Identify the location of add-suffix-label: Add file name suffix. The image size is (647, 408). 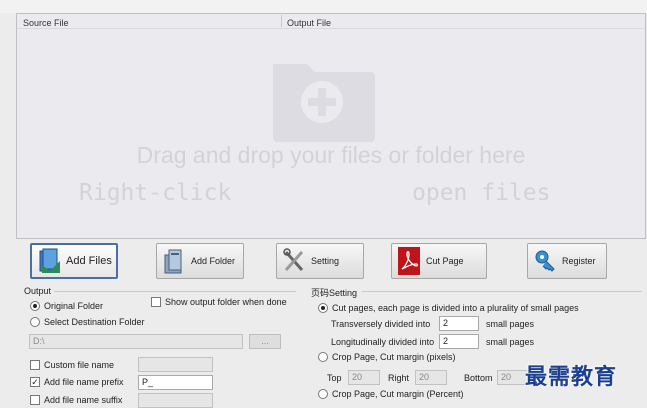
(83, 400).